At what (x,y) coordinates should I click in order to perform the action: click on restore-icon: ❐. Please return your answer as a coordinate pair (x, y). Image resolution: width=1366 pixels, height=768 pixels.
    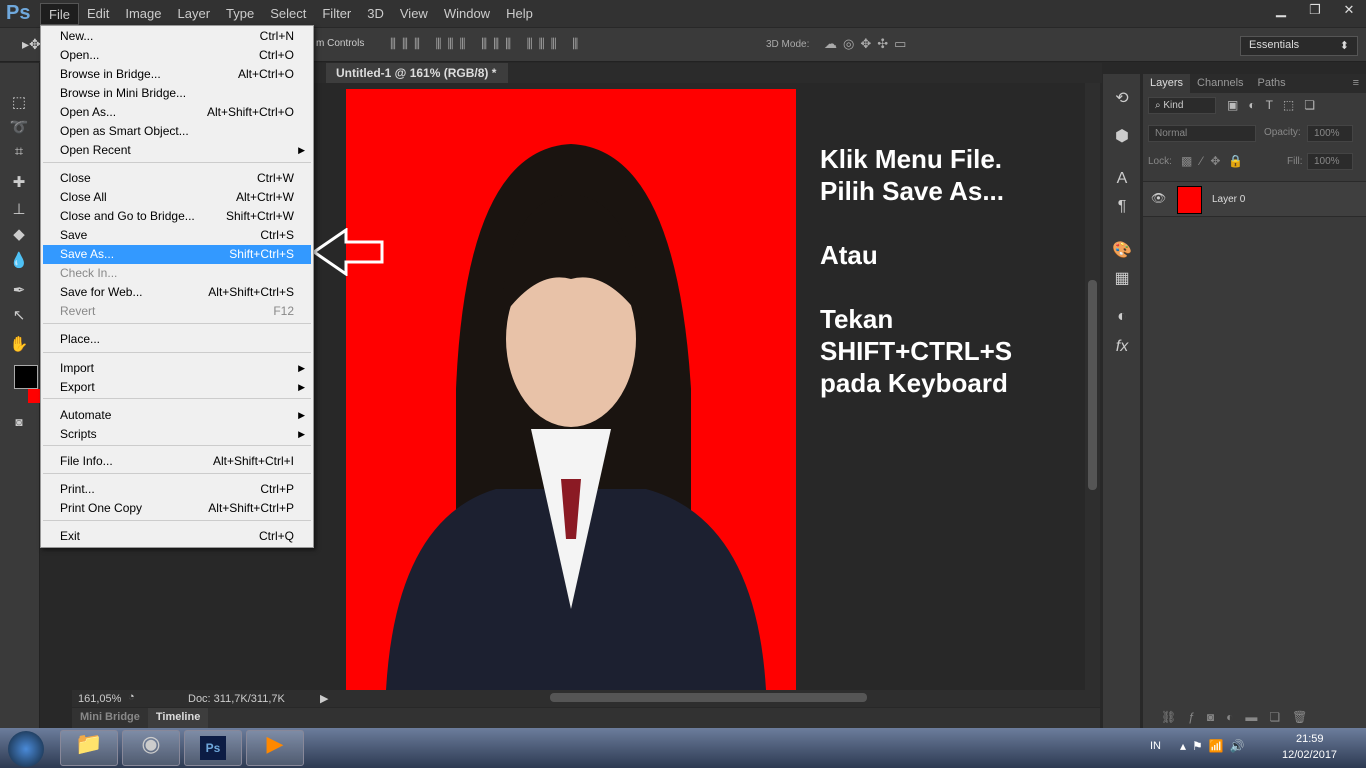
    Looking at the image, I should click on (1315, 10).